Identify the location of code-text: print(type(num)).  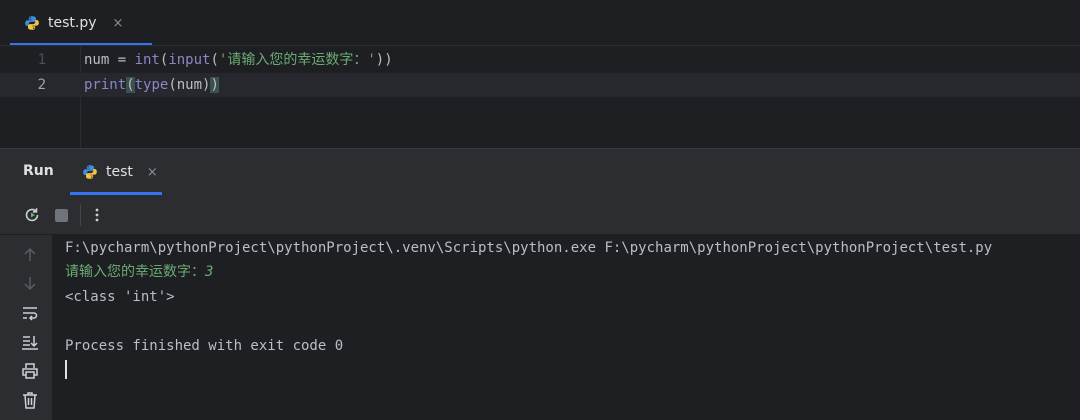
(151, 85).